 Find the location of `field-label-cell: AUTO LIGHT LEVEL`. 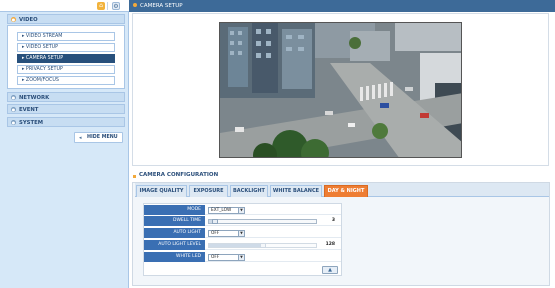

field-label-cell: AUTO LIGHT LEVEL is located at coordinates (174, 245).